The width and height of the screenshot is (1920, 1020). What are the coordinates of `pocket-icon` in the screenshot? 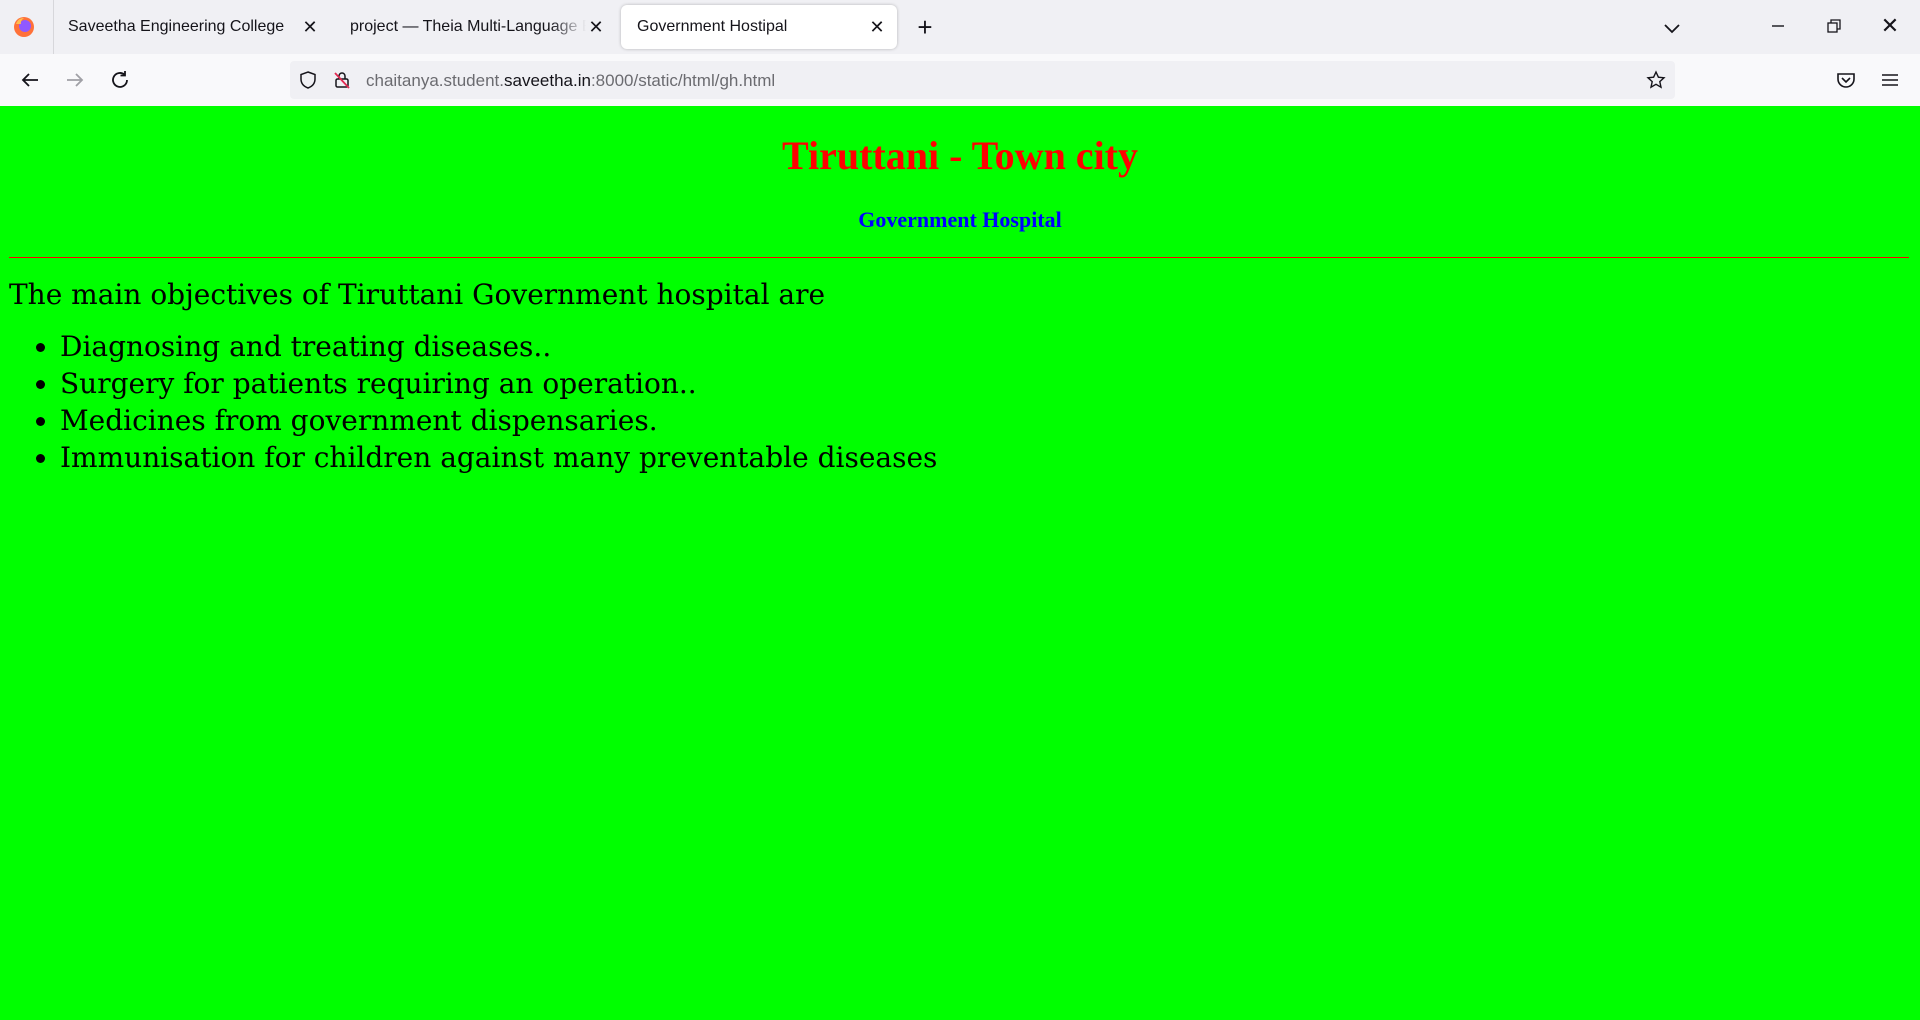 It's located at (1846, 80).